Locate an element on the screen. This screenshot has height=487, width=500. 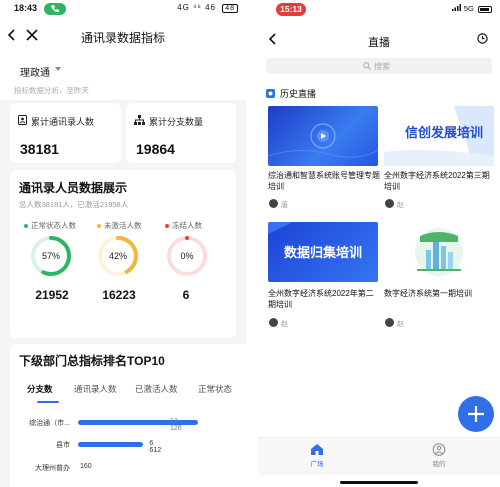
tab-underline is located at coordinates (48, 402).